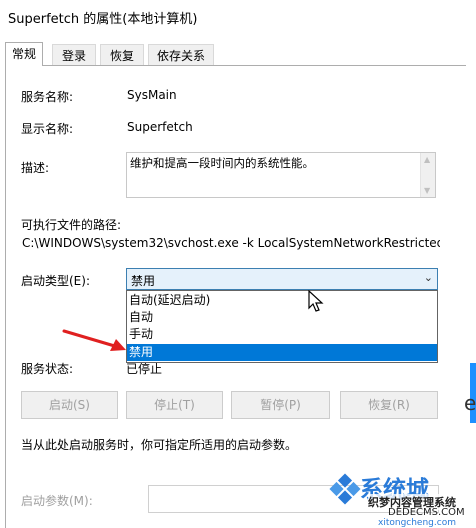 This screenshot has height=528, width=476. Describe the element at coordinates (345, 489) in the screenshot. I see `windows-logo-icon` at that location.